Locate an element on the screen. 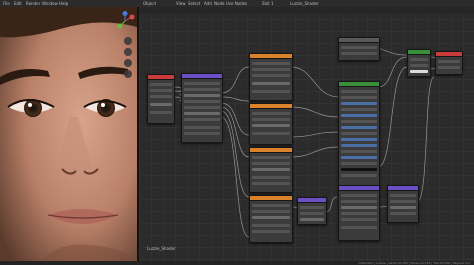  menu-view: View is located at coordinates (181, 3).